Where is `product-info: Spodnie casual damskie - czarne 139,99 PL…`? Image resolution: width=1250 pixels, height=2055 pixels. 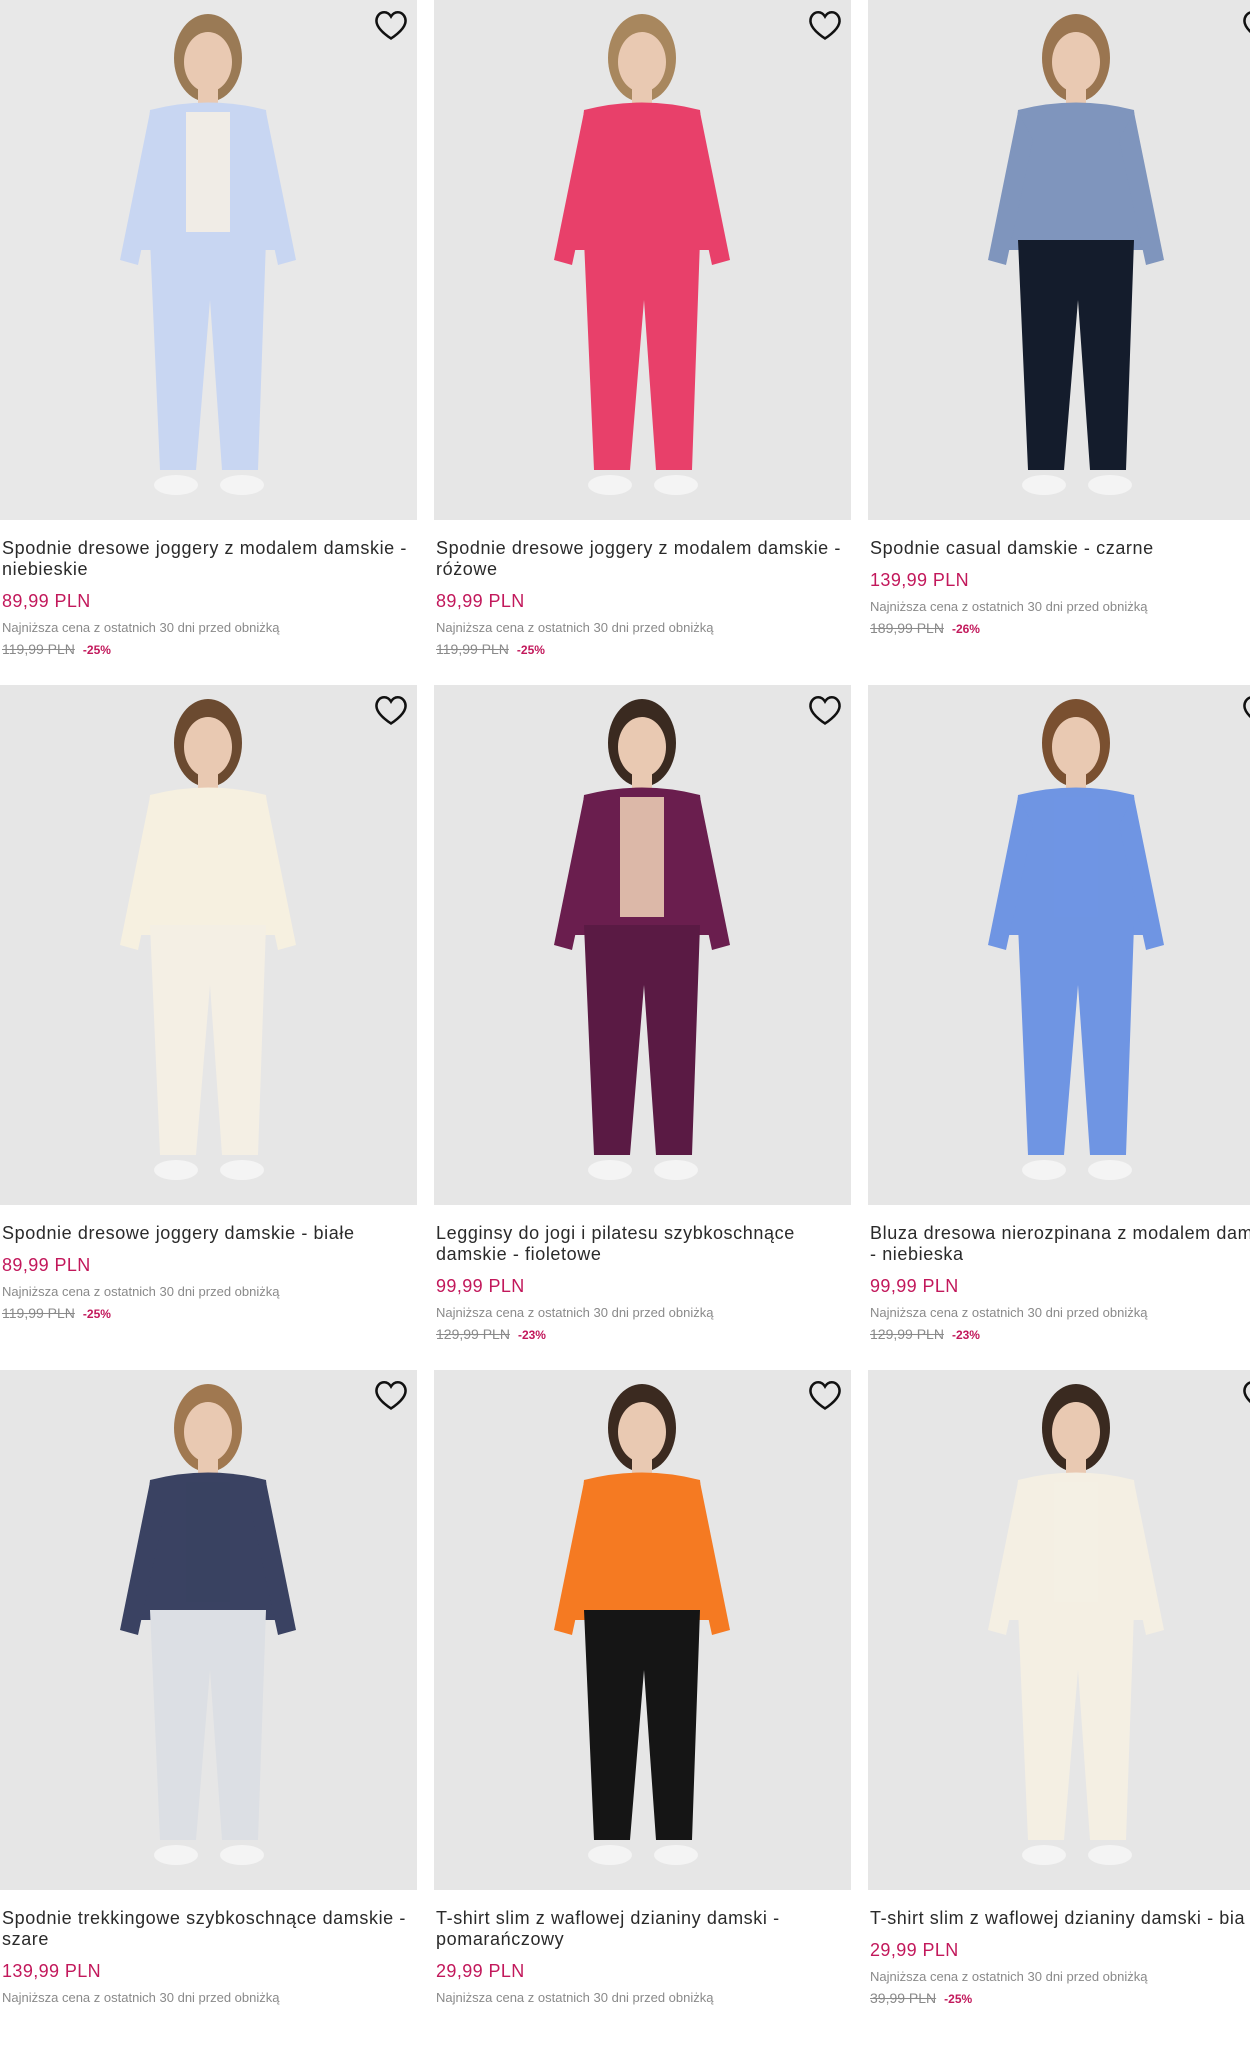 product-info: Spodnie casual damskie - czarne 139,99 PL… is located at coordinates (1059, 587).